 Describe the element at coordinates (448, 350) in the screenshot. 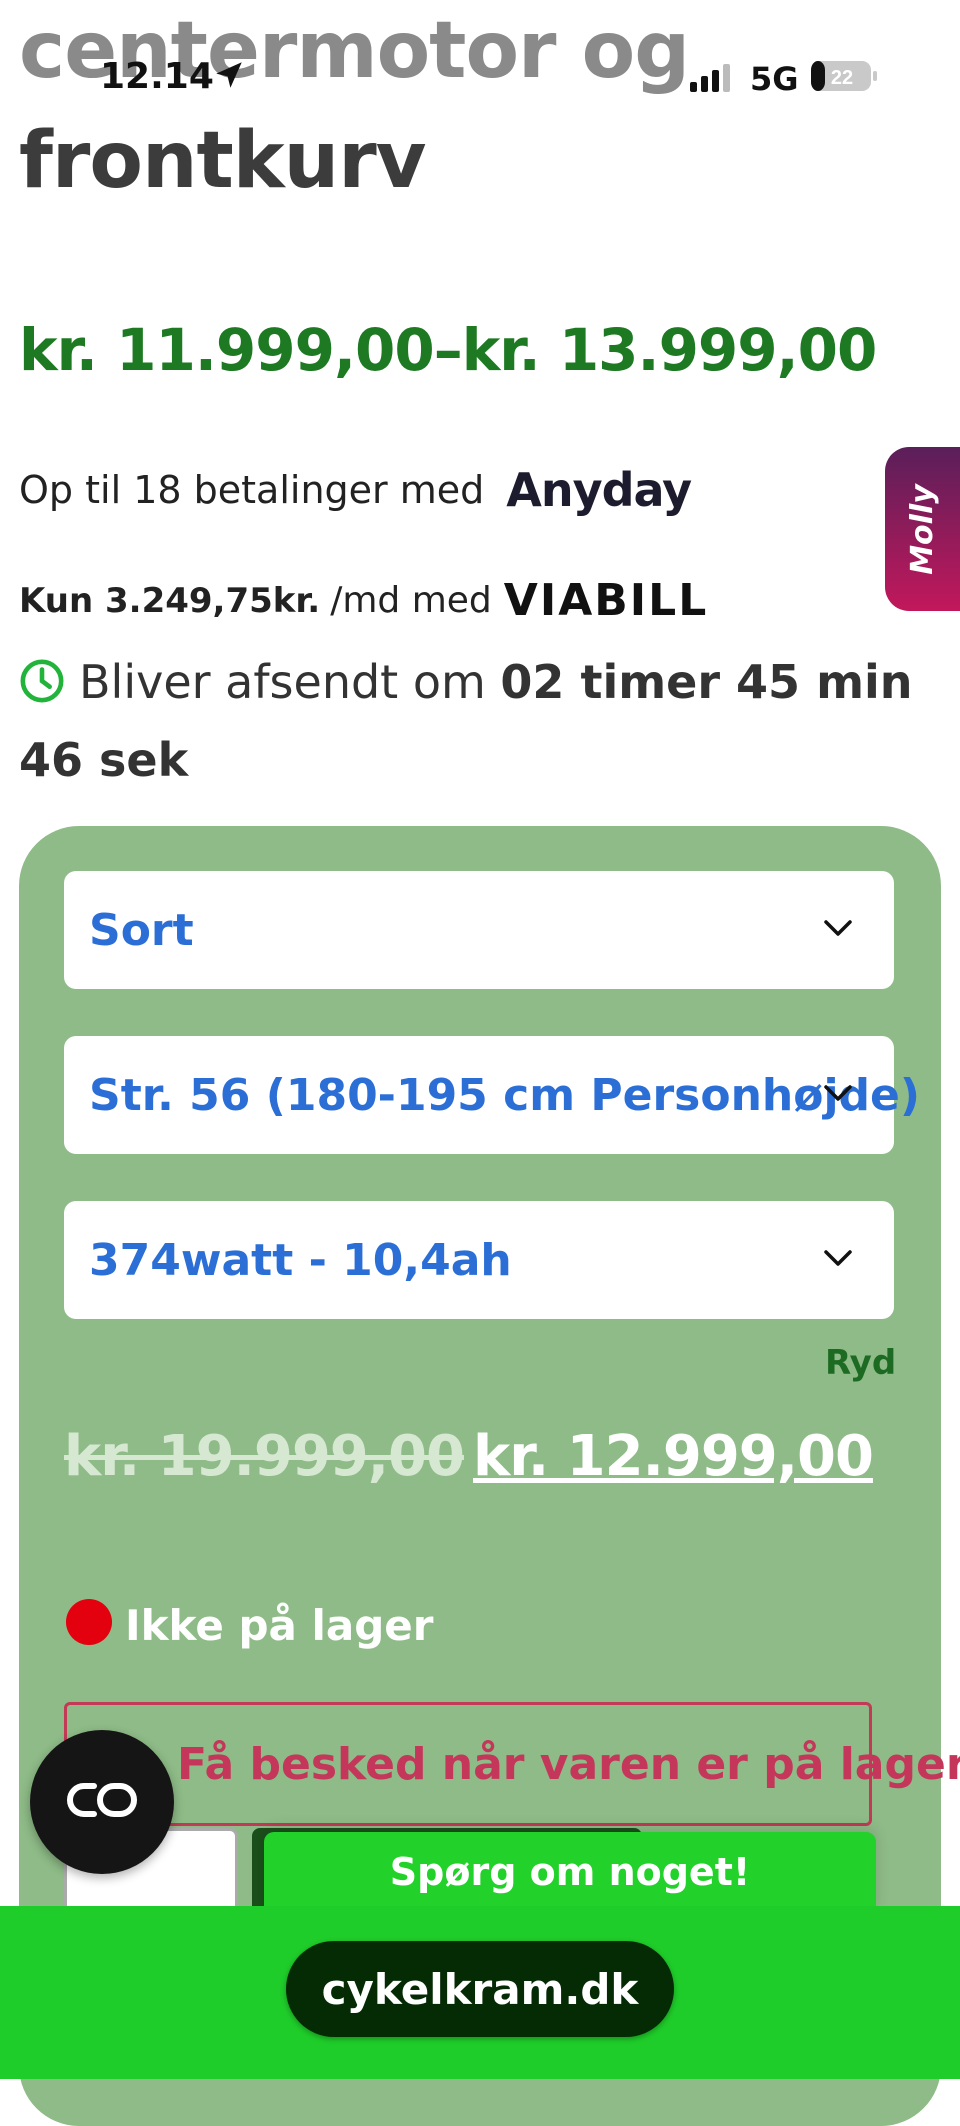

I see `price-range: kr. 11.999,00–kr. 13.999,00` at that location.